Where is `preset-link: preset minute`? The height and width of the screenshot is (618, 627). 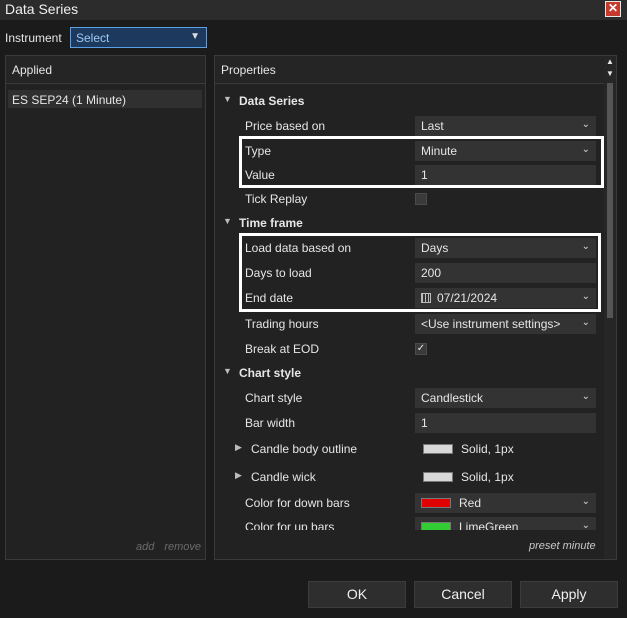
preset-link: preset minute is located at coordinates (562, 546).